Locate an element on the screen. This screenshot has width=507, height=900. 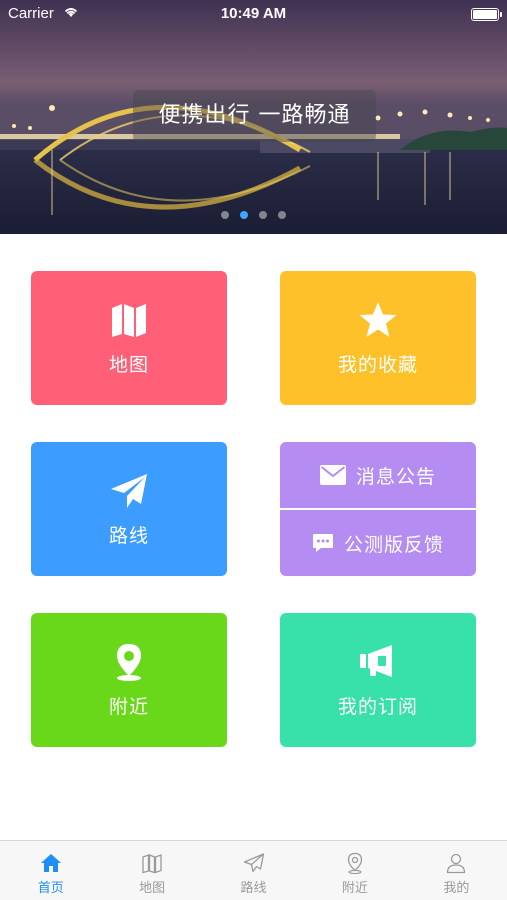
chat-bubble-icon is located at coordinates (322, 543).